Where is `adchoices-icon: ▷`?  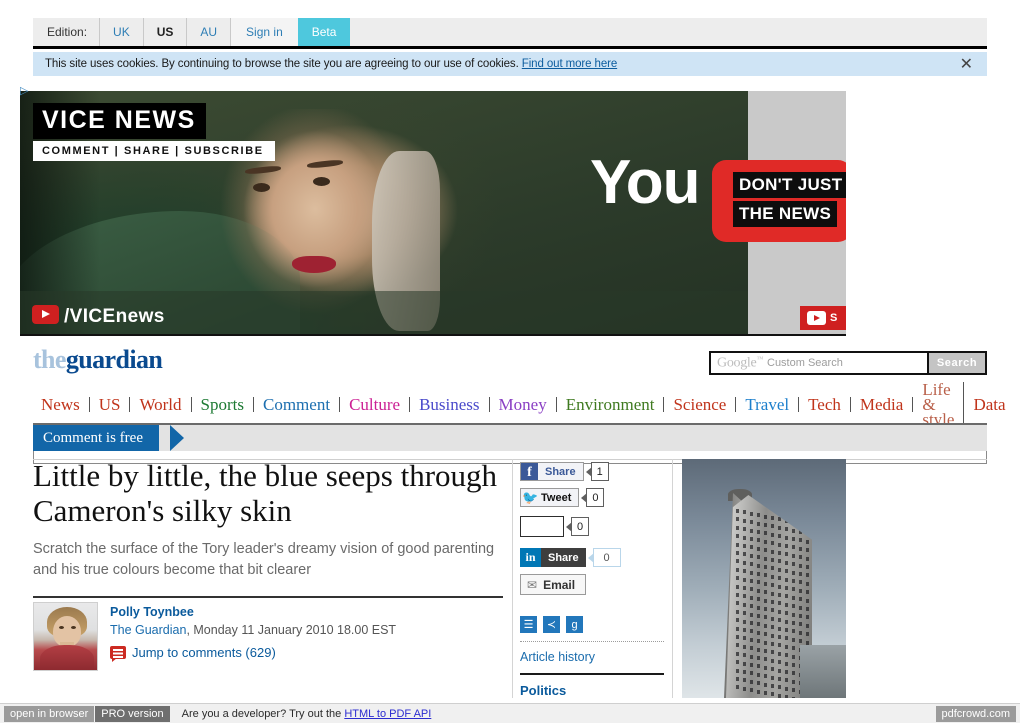
adchoices-icon: ▷ is located at coordinates (27, 91).